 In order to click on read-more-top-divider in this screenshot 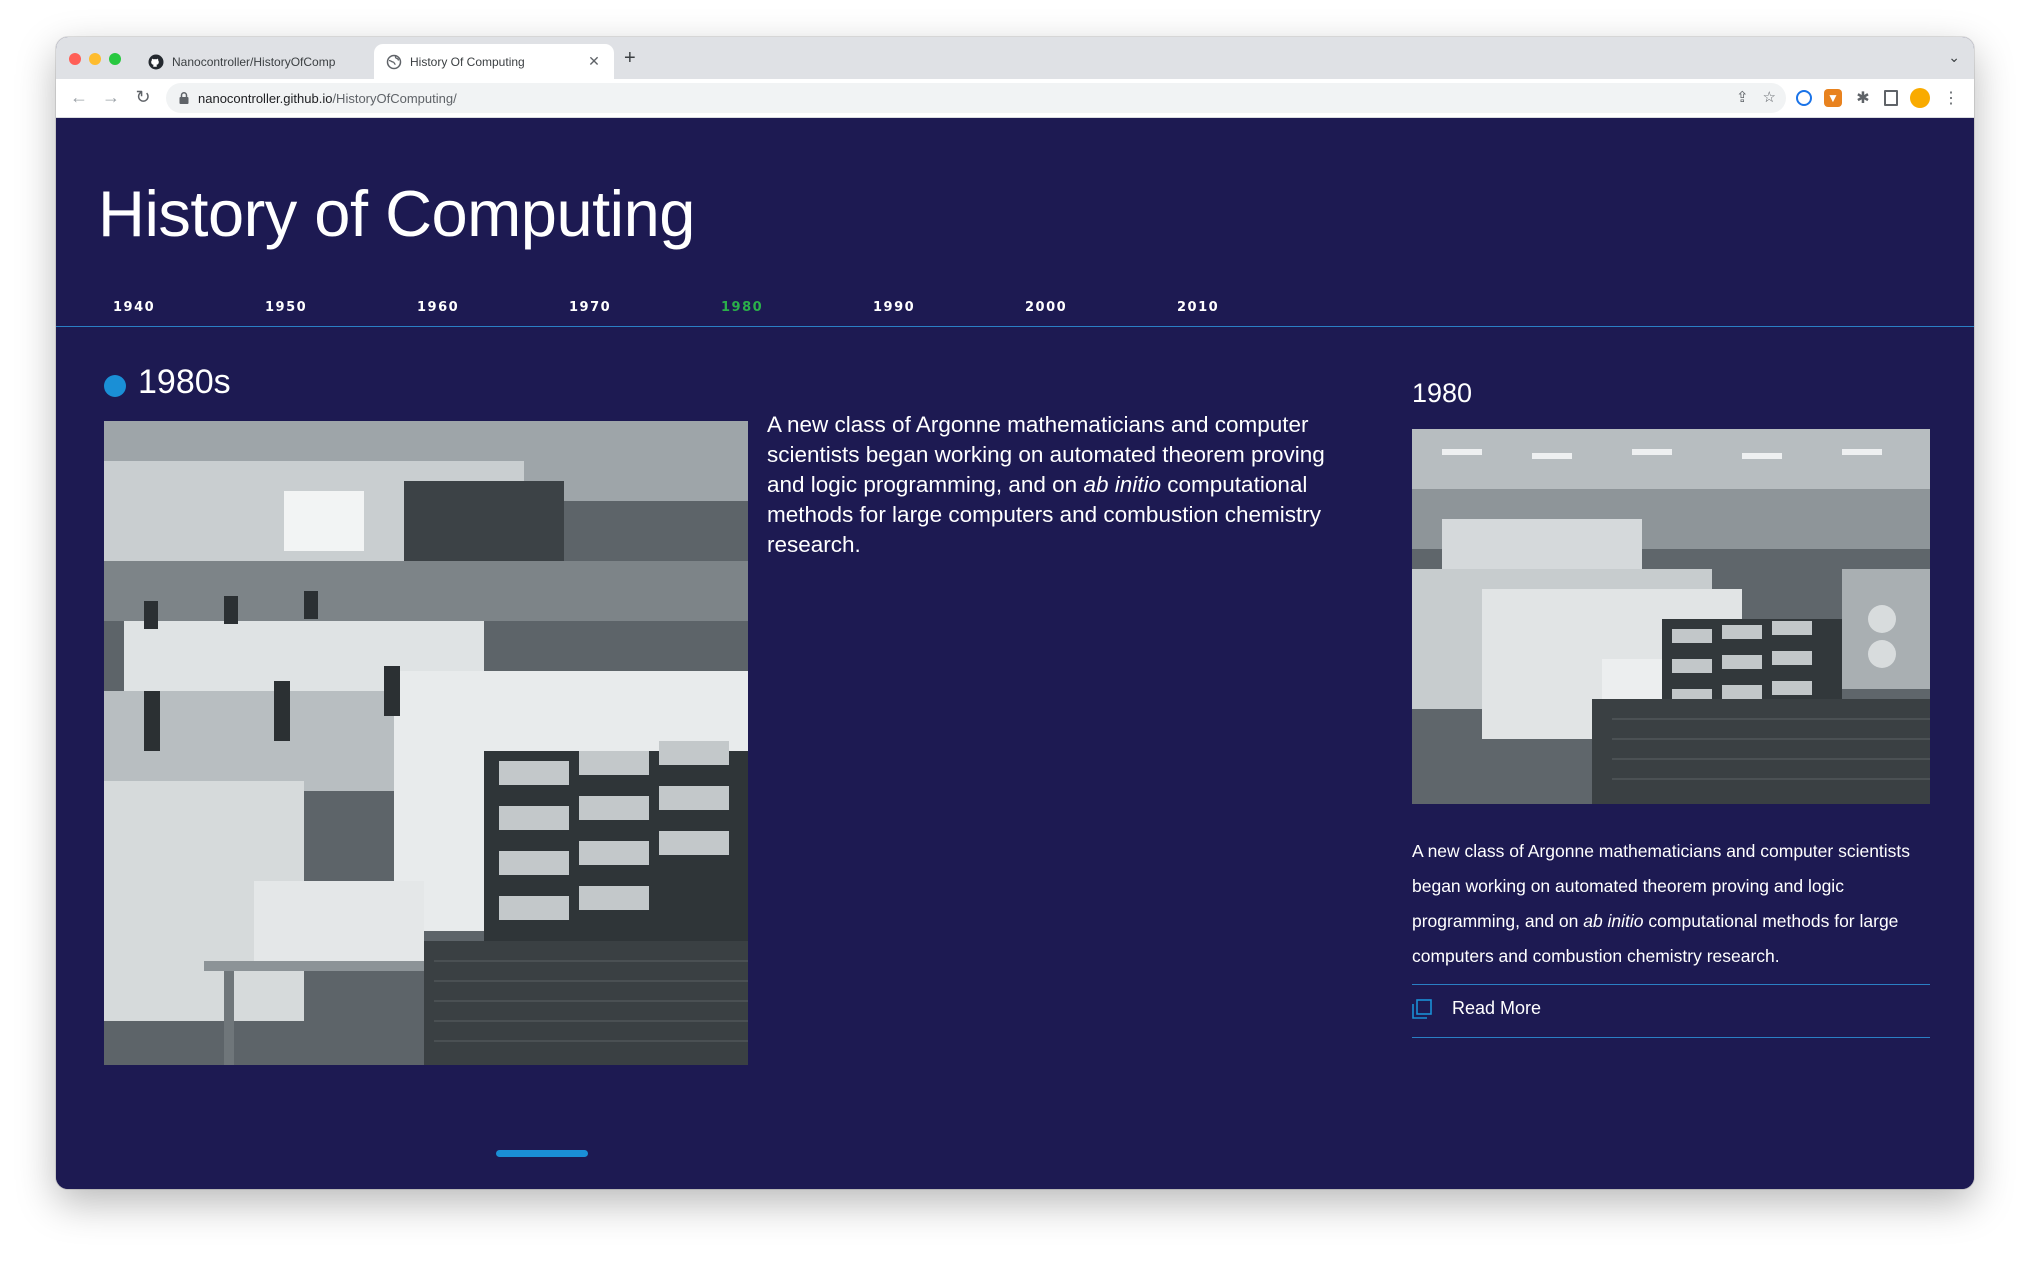, I will do `click(1671, 984)`.